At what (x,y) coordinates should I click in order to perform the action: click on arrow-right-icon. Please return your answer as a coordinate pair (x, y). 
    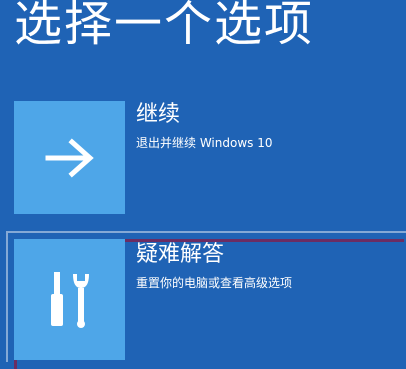
    Looking at the image, I should click on (70, 157).